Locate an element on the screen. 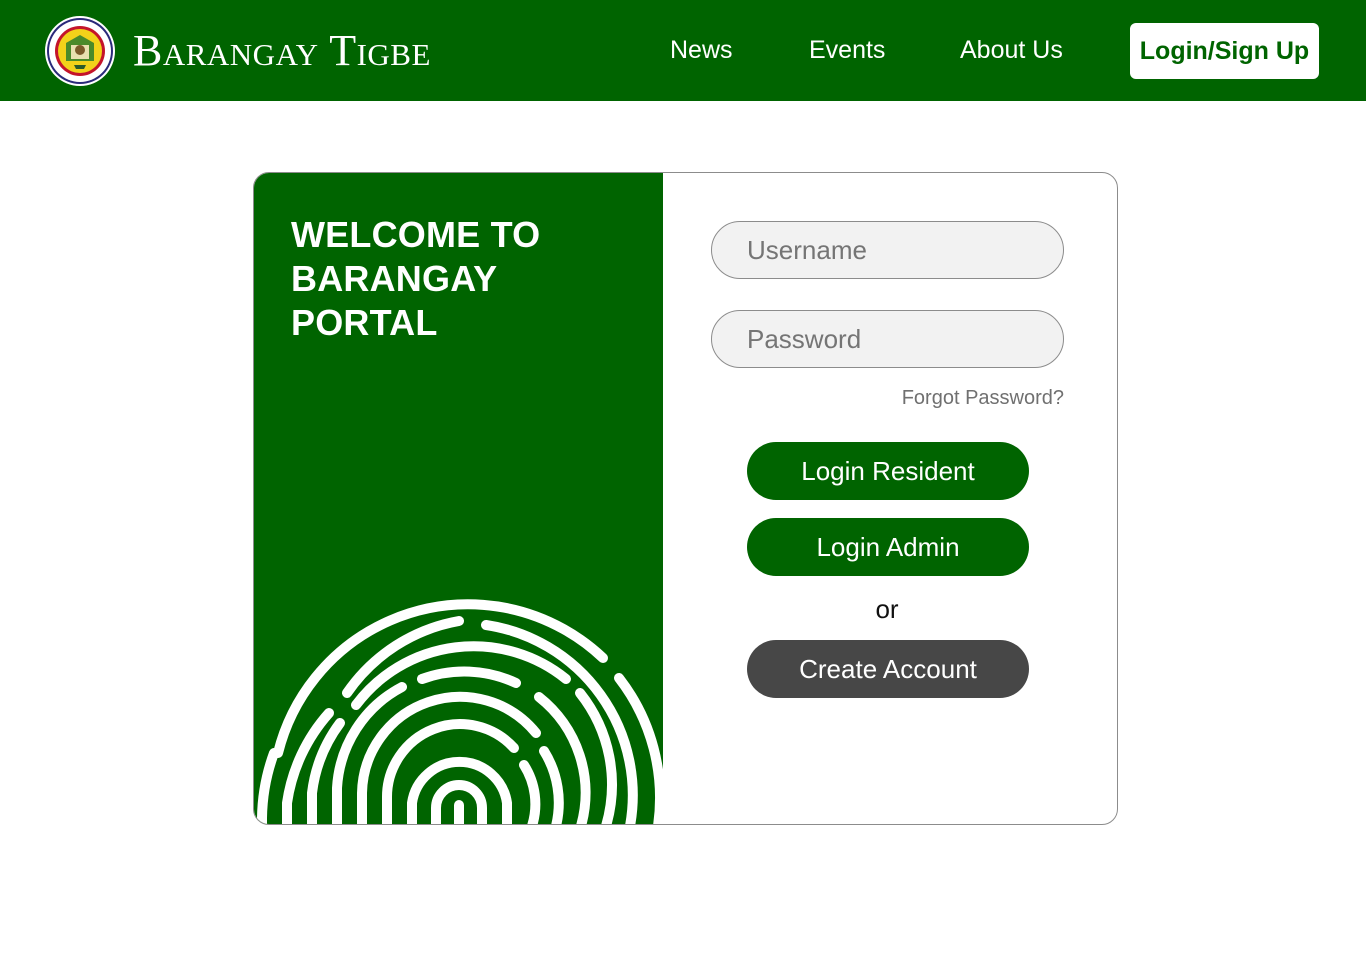  welcome-line-2: BARANGAY PORTAL is located at coordinates (394, 300).